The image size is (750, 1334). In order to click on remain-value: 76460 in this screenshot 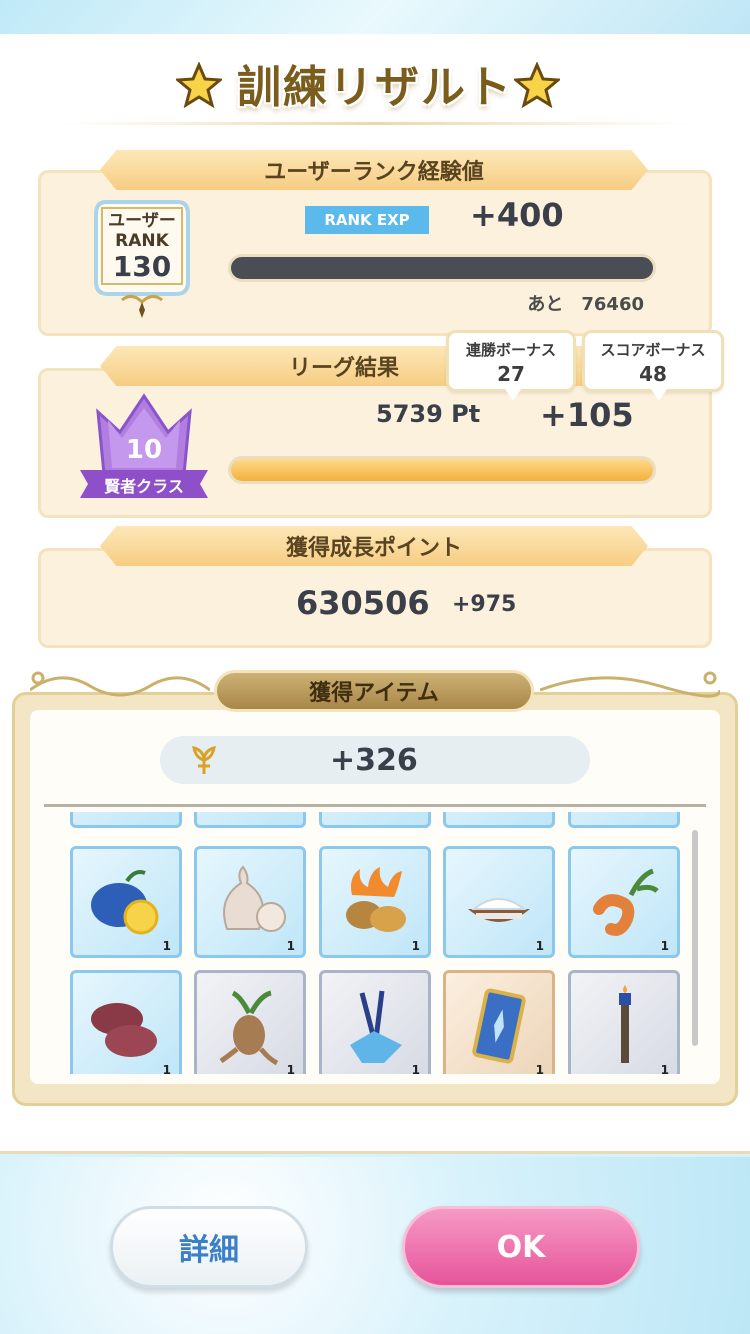, I will do `click(612, 304)`.